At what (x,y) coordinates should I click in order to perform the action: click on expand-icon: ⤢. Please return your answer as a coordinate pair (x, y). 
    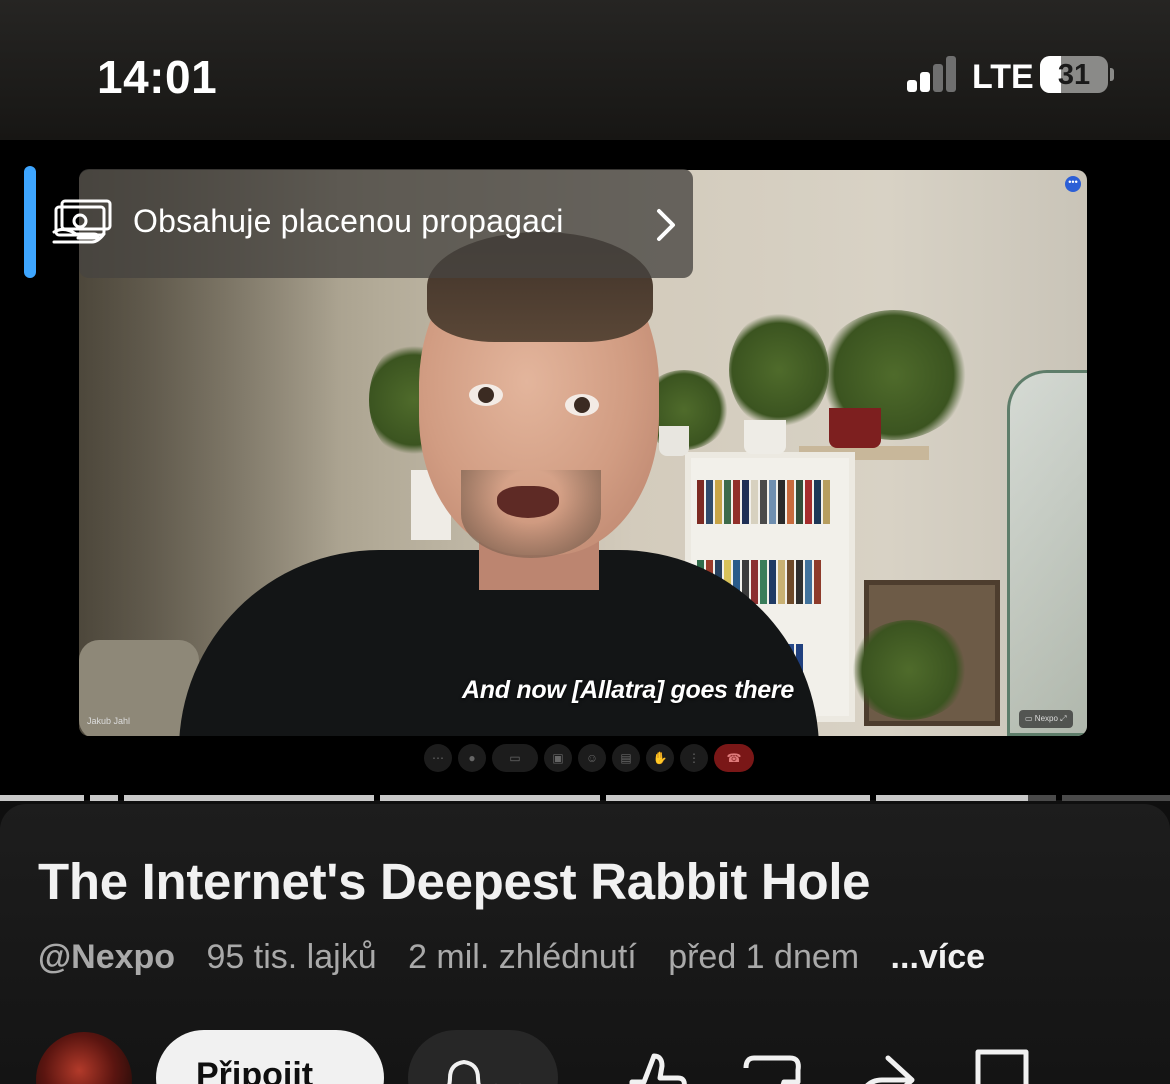
    Looking at the image, I should click on (1063, 718).